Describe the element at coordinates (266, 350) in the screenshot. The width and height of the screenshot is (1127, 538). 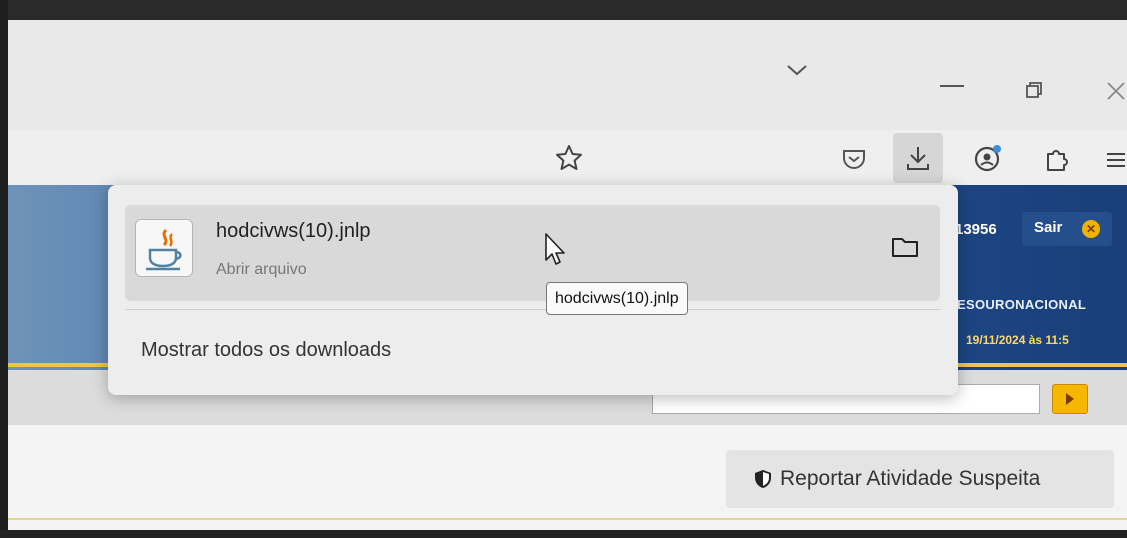
I see `show-all-downloads-button: Mostrar todos os downloads` at that location.